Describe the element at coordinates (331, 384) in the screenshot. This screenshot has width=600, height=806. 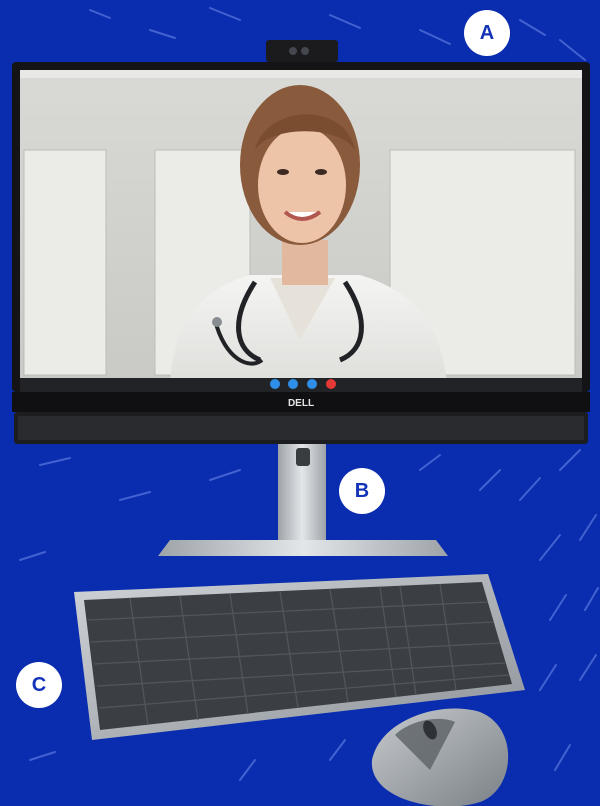
I see `end-call-icon` at that location.